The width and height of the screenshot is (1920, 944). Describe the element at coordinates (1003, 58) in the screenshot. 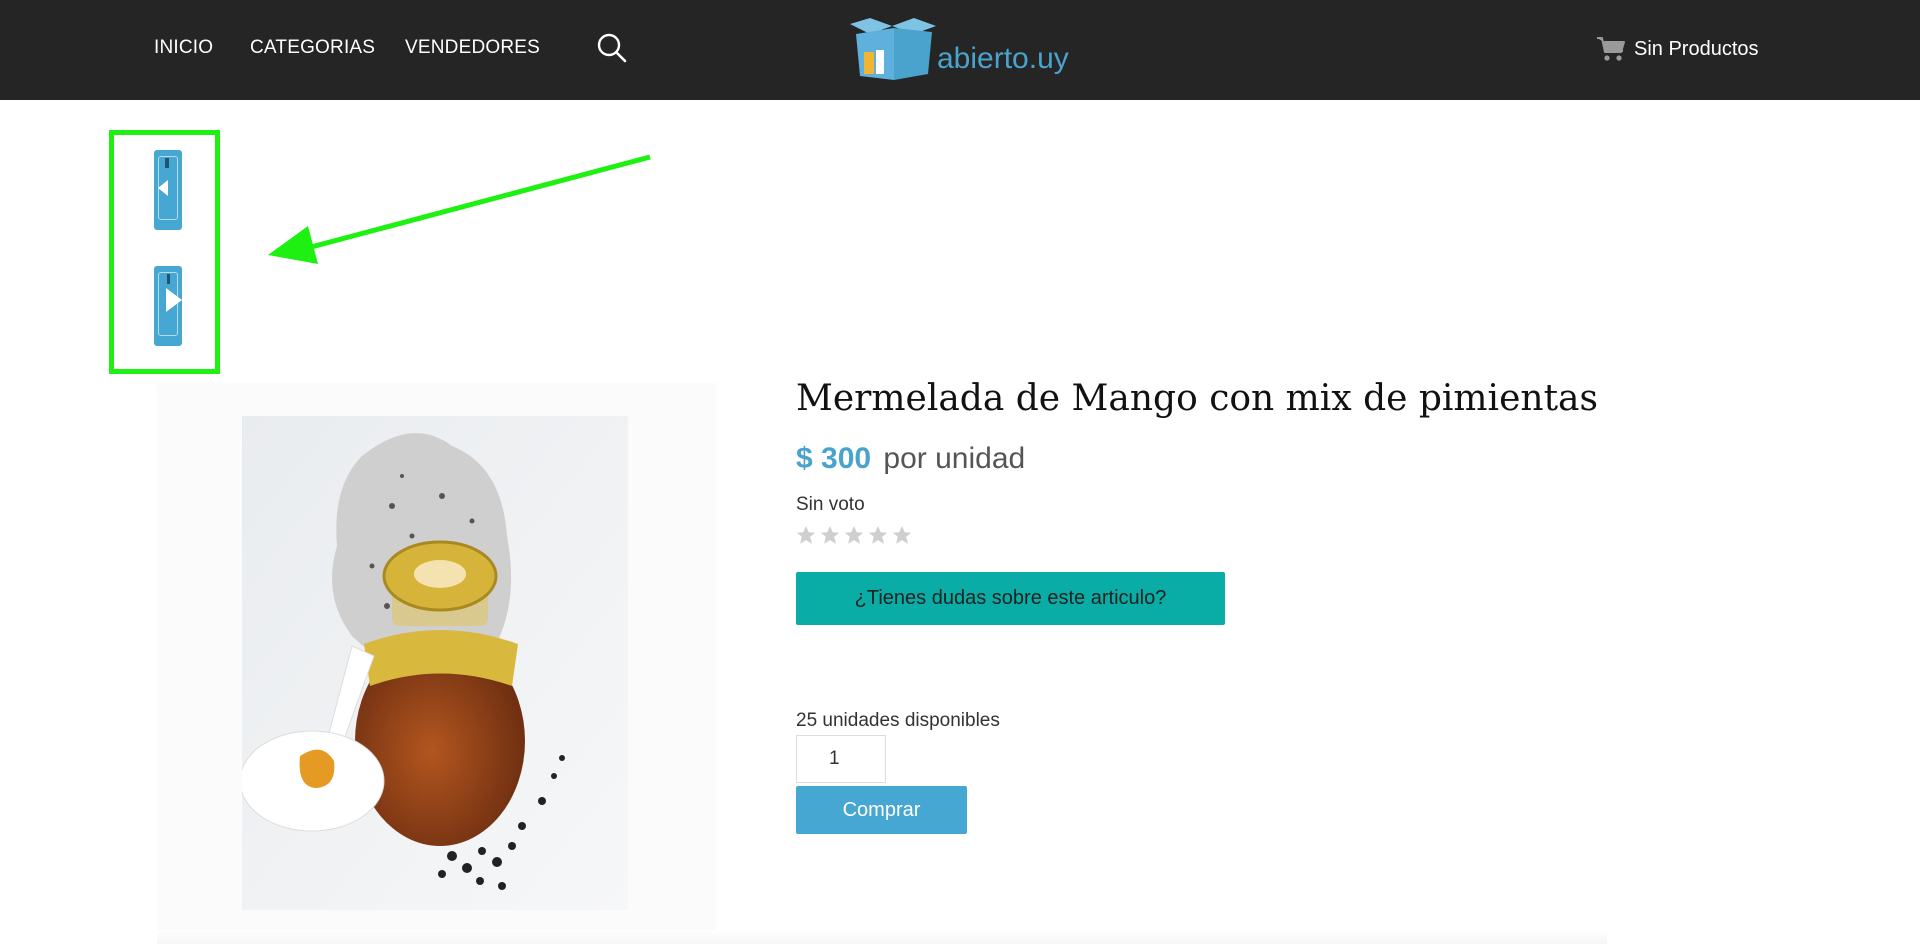

I see `logo-text: abierto.uy` at that location.